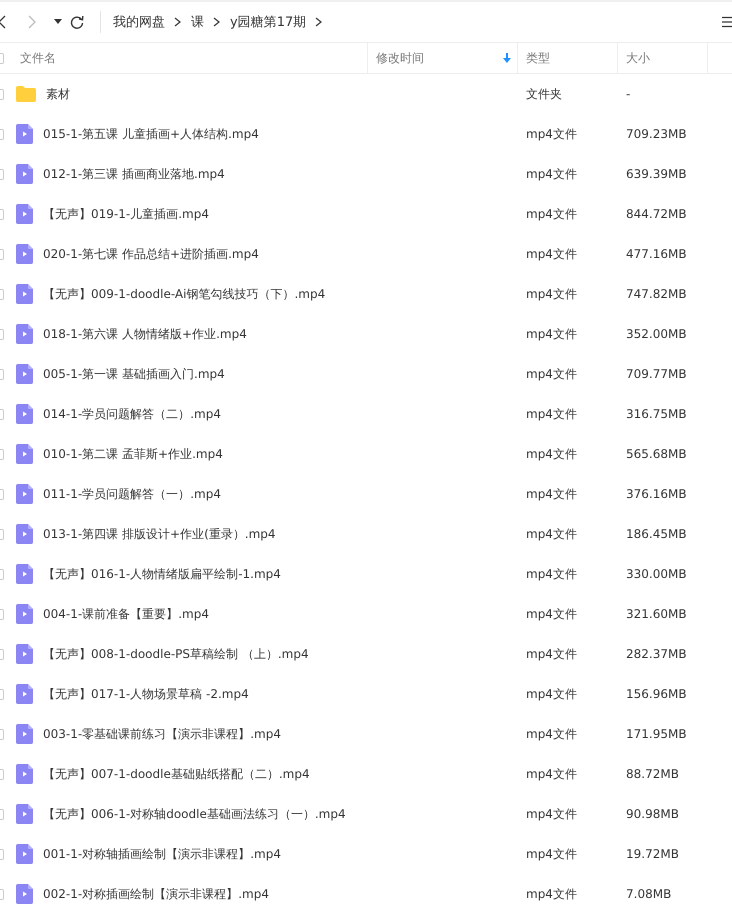  What do you see at coordinates (151, 134) in the screenshot?
I see `file-name: 015-1-第五课 儿童插画+人体结构.mp4` at bounding box center [151, 134].